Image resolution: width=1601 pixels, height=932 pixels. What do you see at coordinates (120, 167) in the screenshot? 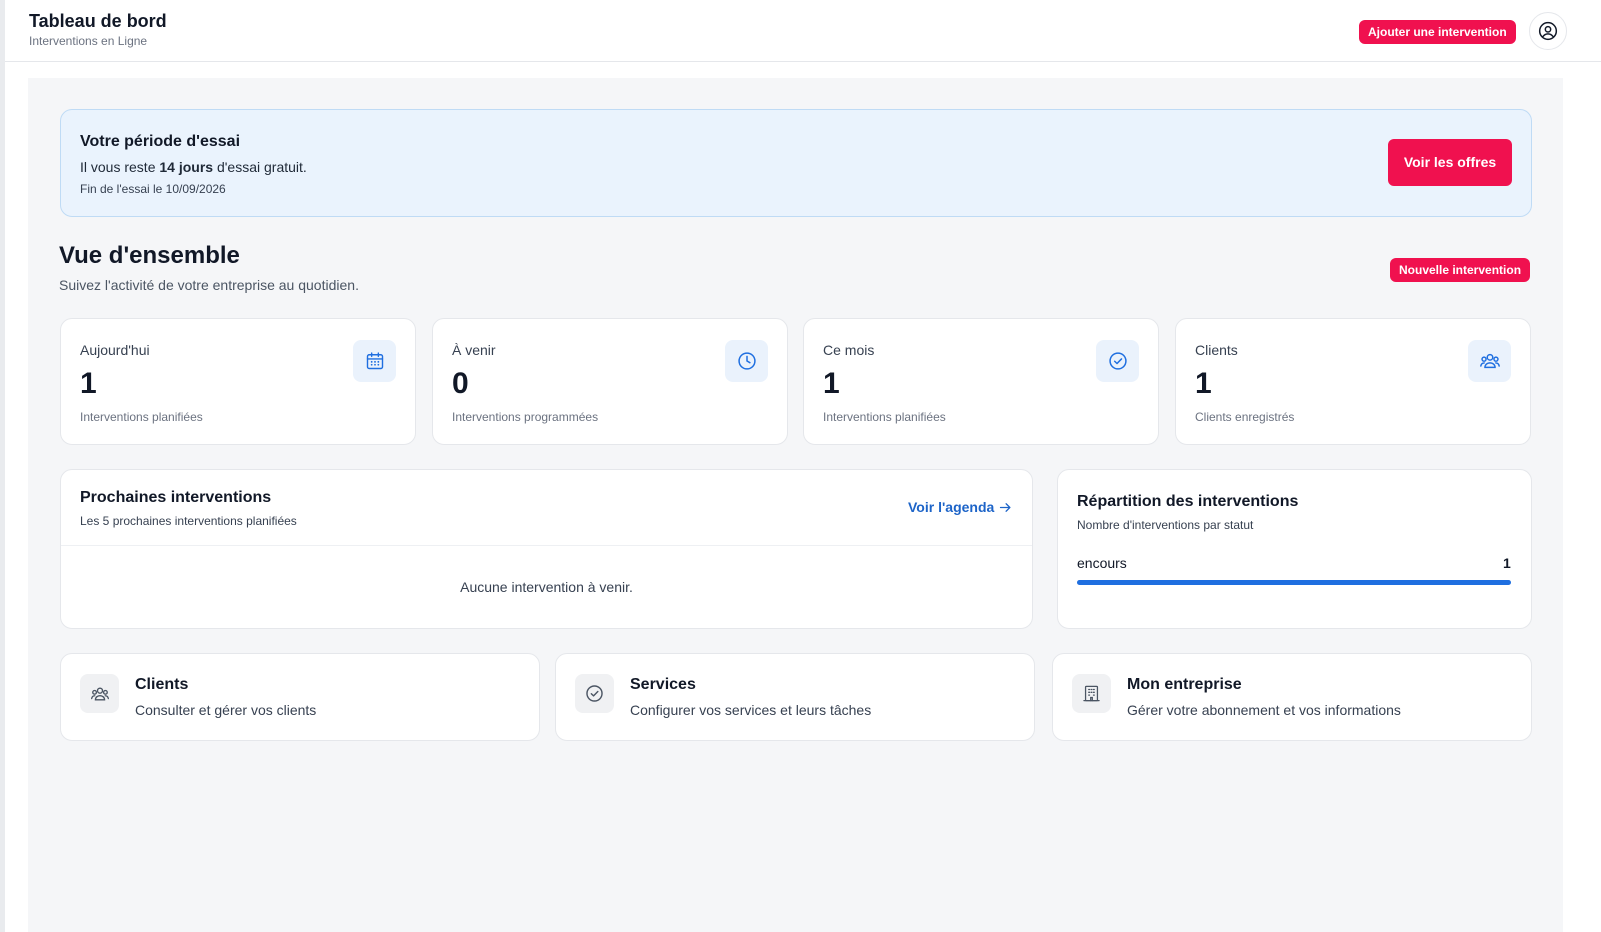
I see `trial-remaining-prefix: Il vous reste` at bounding box center [120, 167].